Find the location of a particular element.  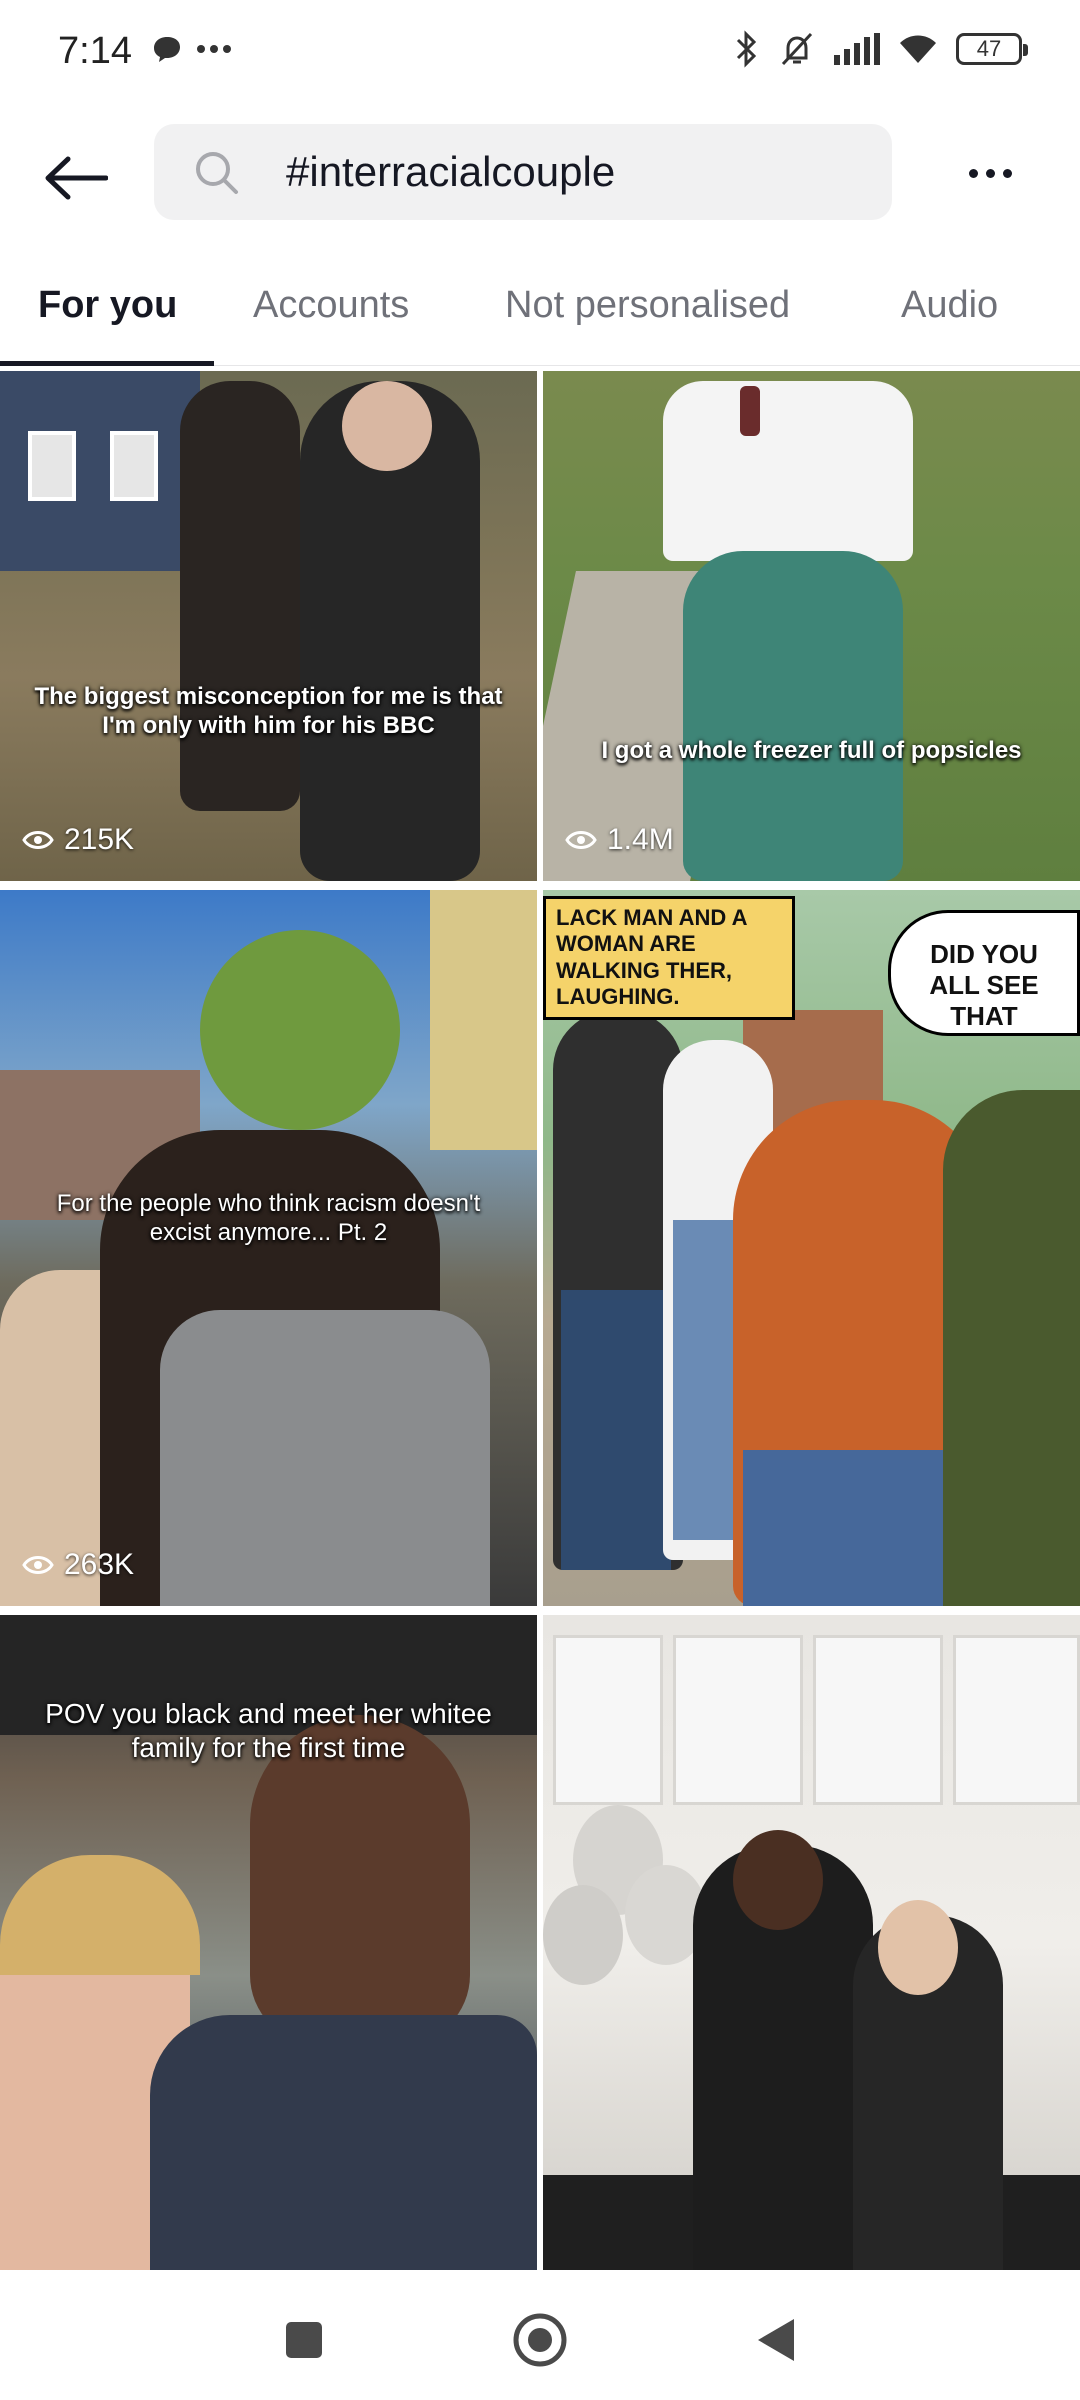

view-count: 215K is located at coordinates (78, 840).